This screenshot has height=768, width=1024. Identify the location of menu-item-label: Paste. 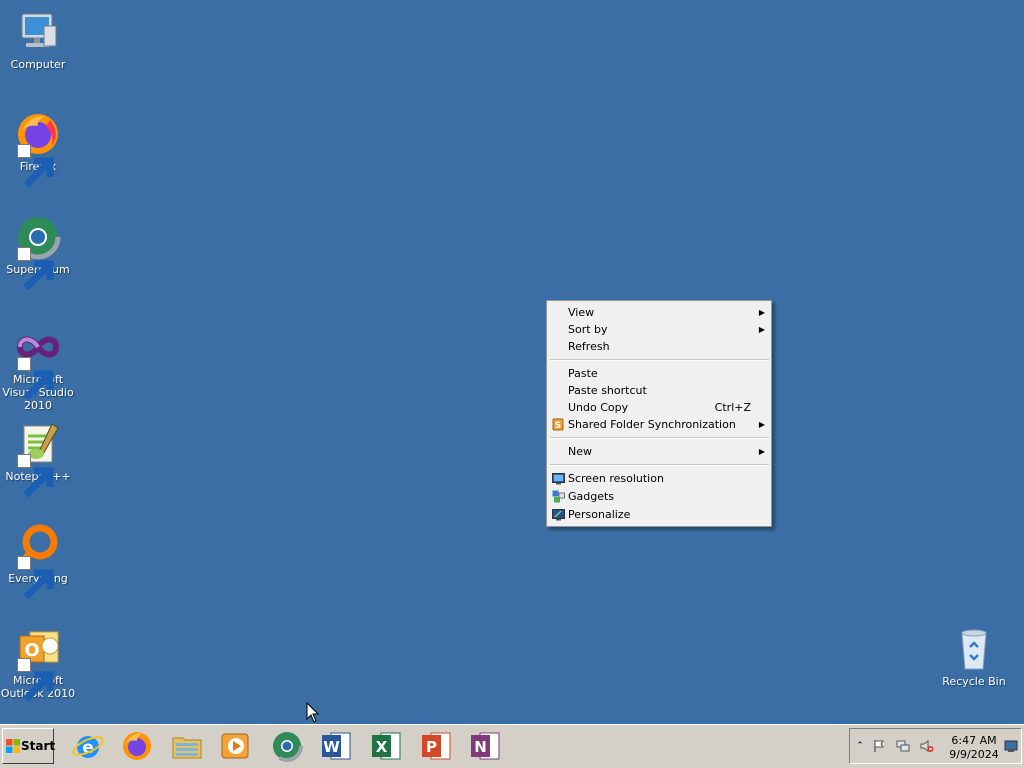
(583, 373).